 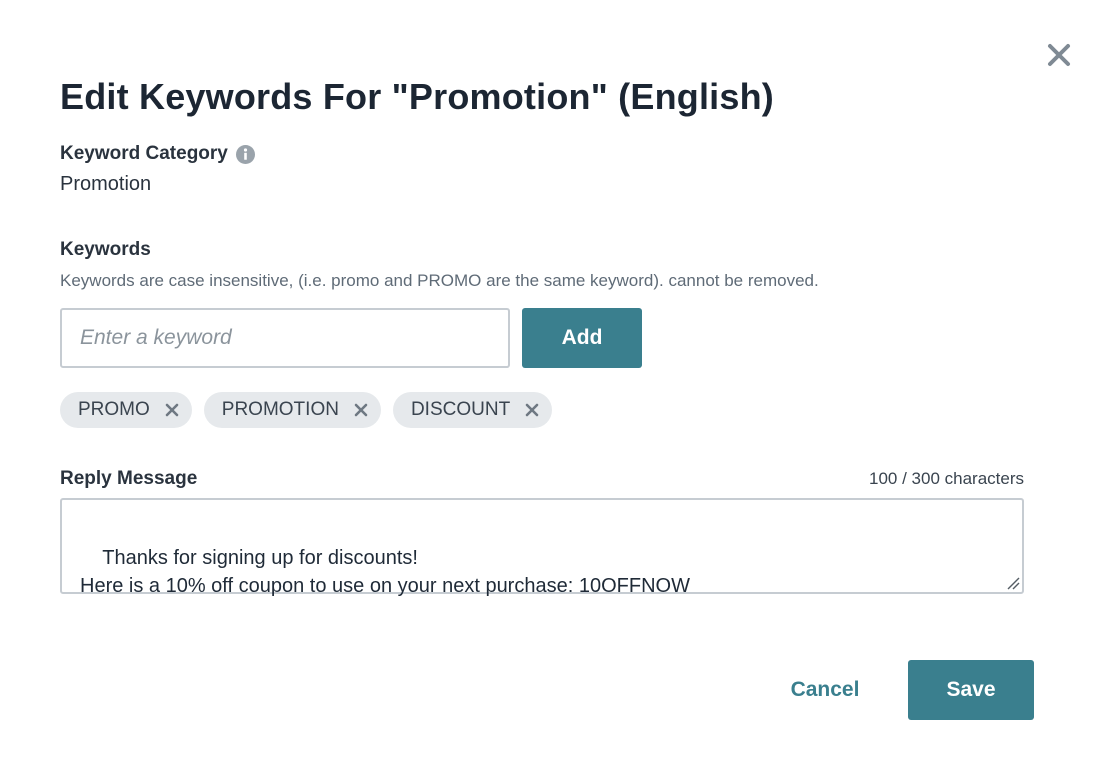 I want to click on close-icon, so click(x=1059, y=55).